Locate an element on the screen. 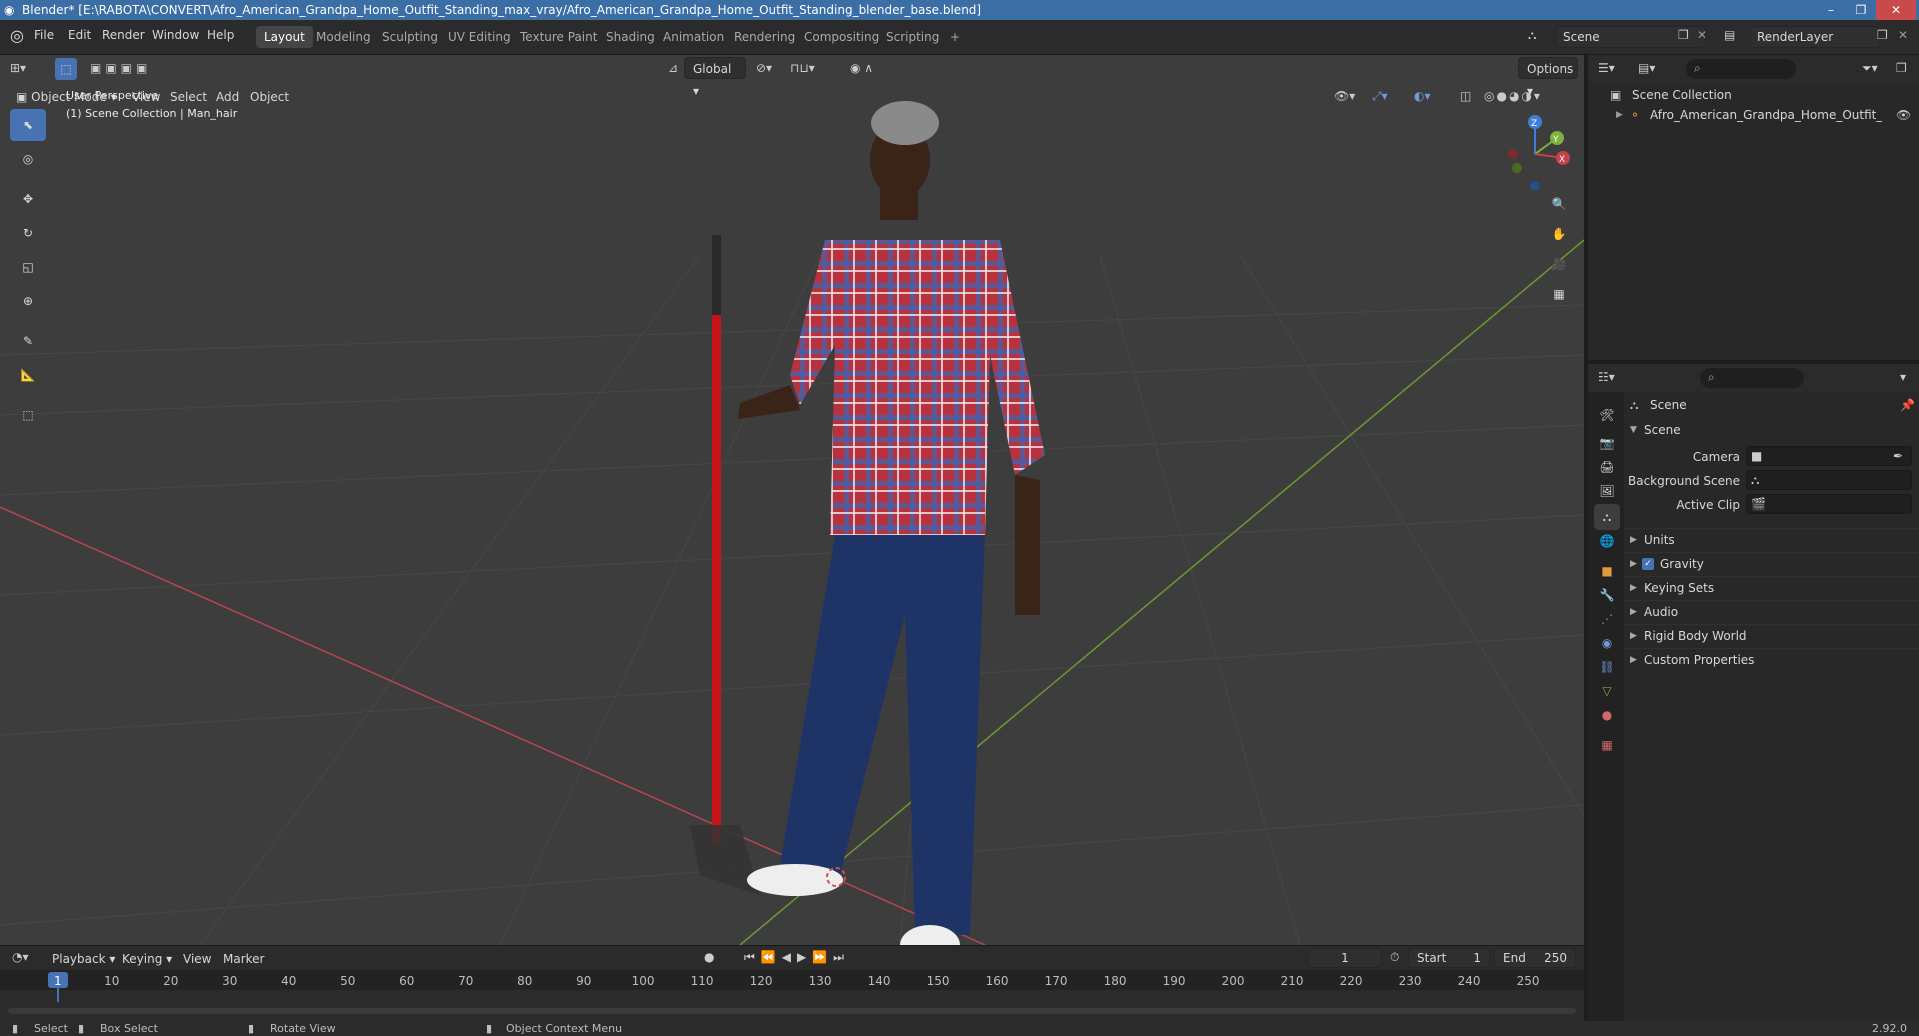 This screenshot has width=1919, height=1036. tab-material: ● is located at coordinates (1607, 715).